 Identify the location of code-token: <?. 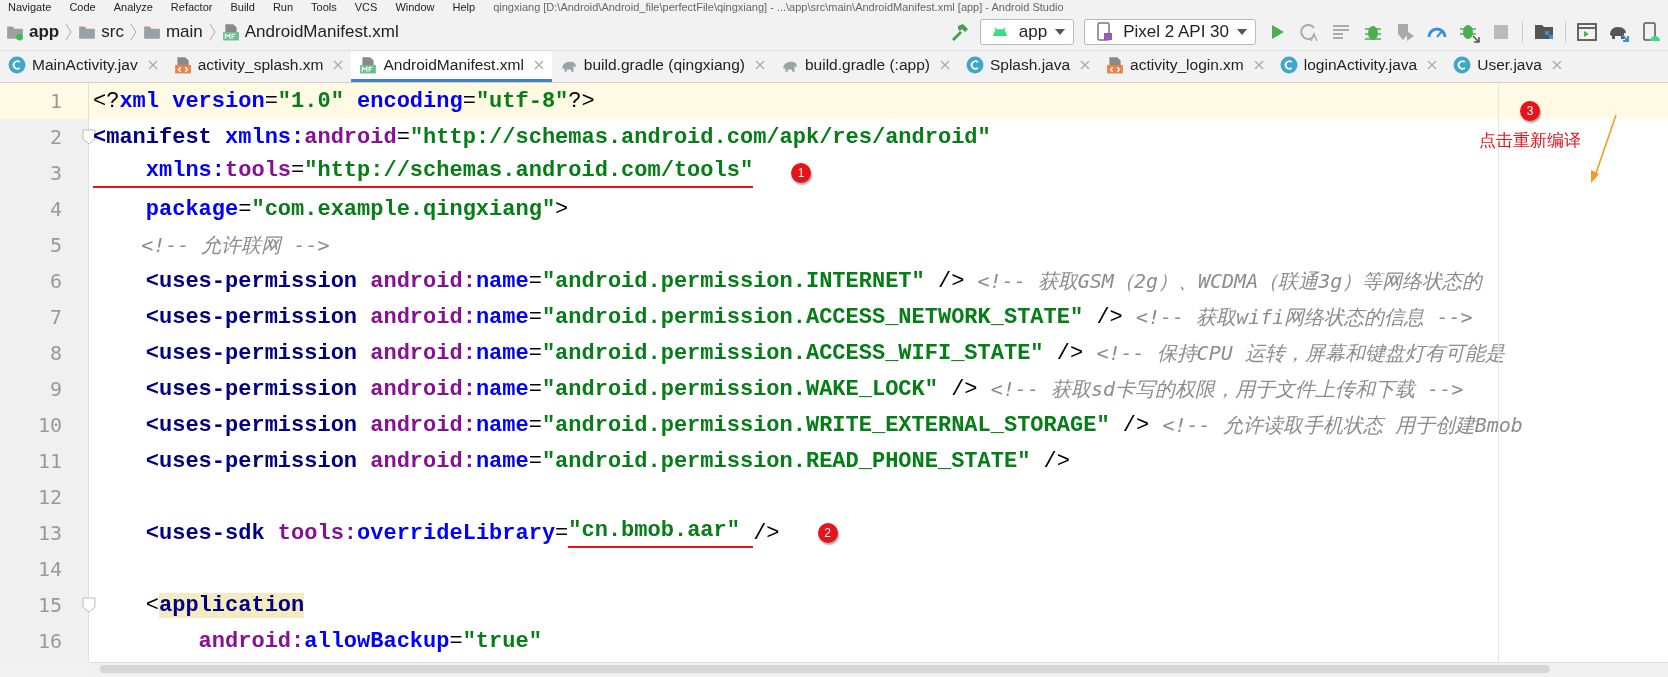
(106, 101).